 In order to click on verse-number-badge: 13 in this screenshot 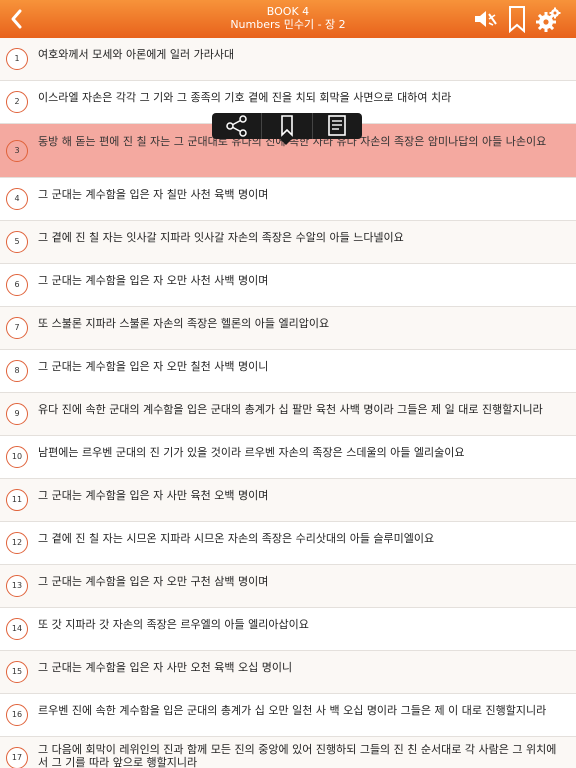, I will do `click(17, 586)`.